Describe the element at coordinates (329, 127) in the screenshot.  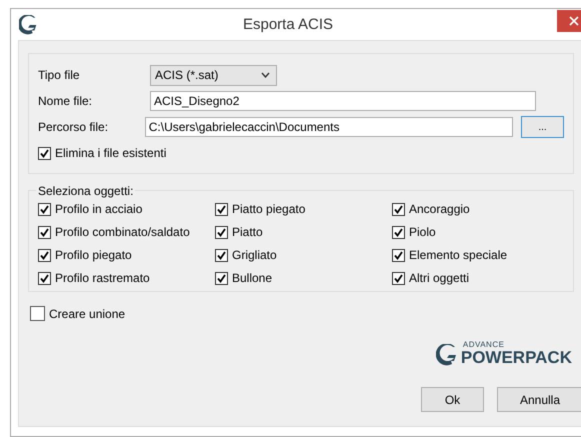
I see `file-path-field: C:\Users\gabrielecaccin\Documents` at that location.